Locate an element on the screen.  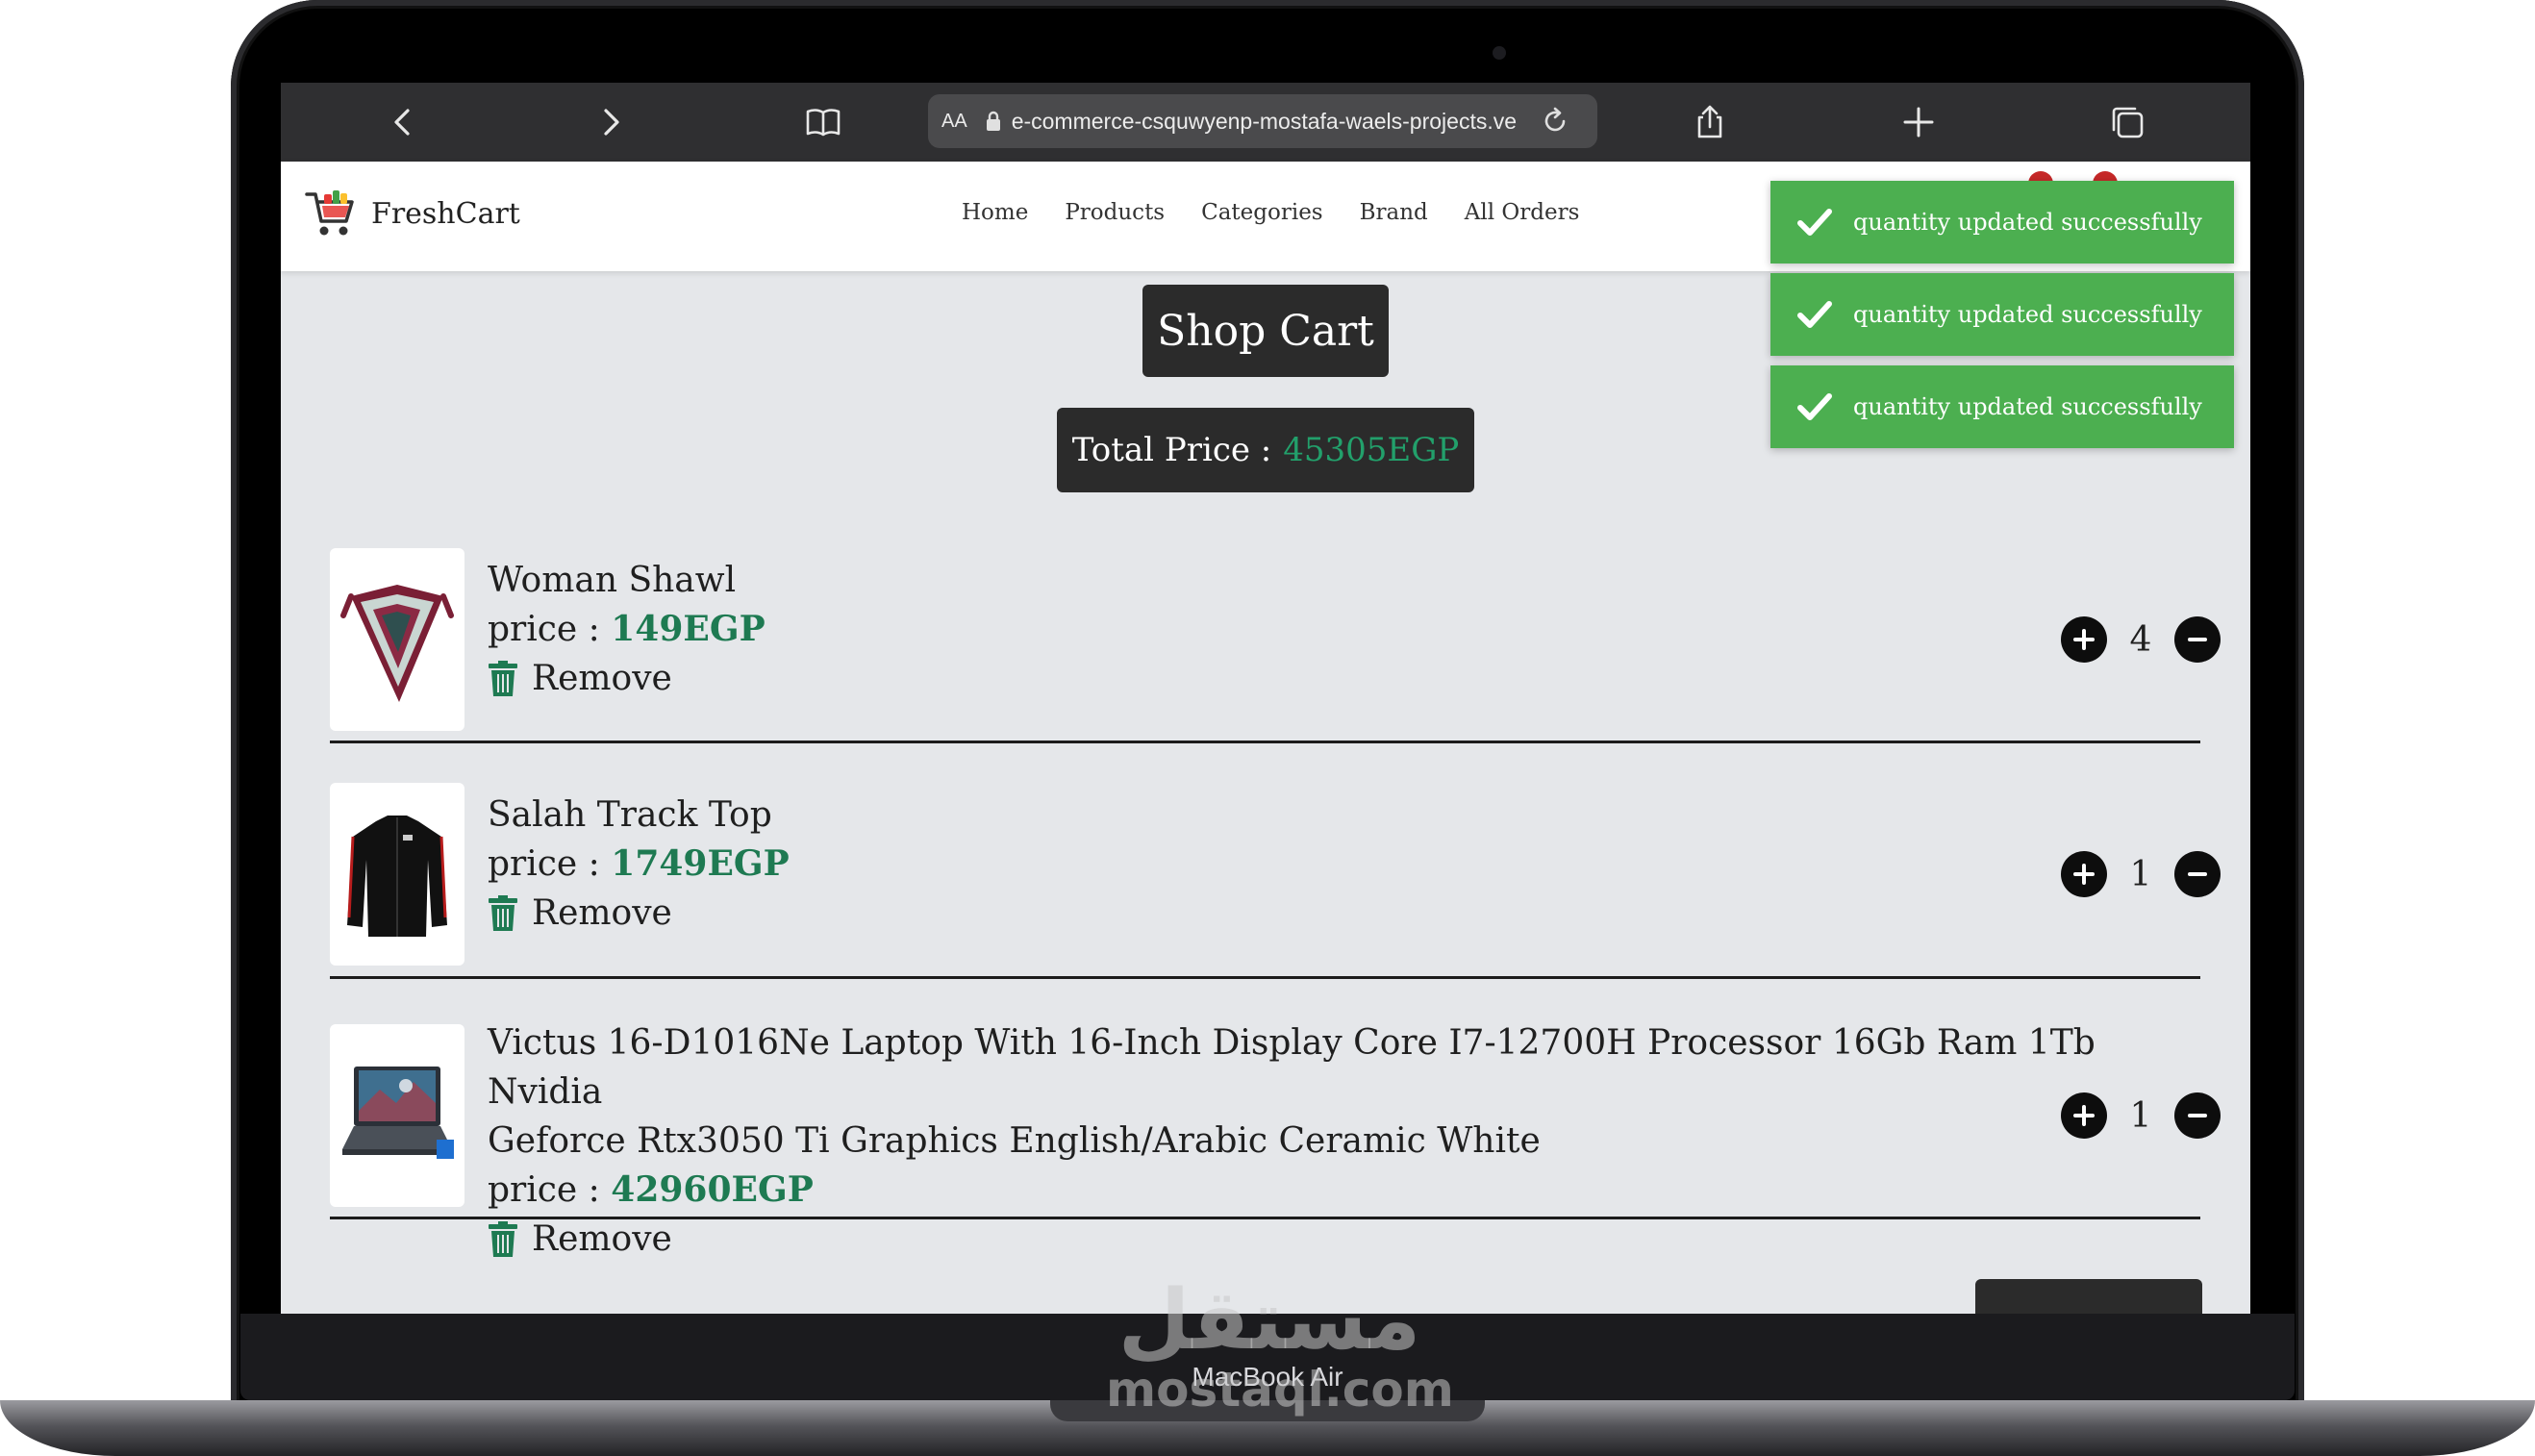
price-value: 1749EGP is located at coordinates (700, 864).